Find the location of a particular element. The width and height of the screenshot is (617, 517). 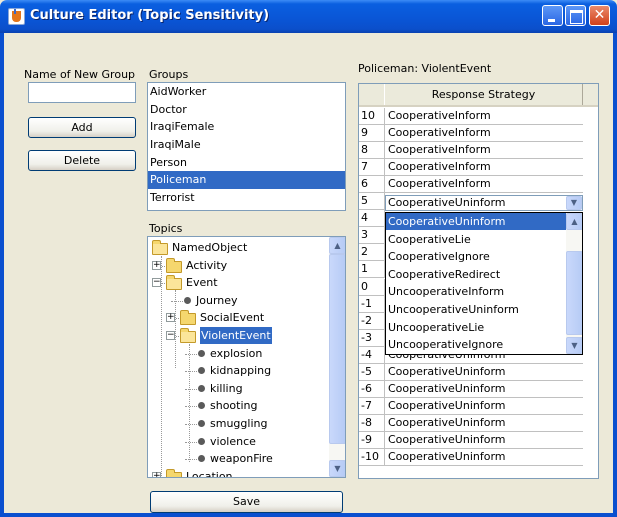

table-row: 9 CooperativeInform is located at coordinates (471, 134).